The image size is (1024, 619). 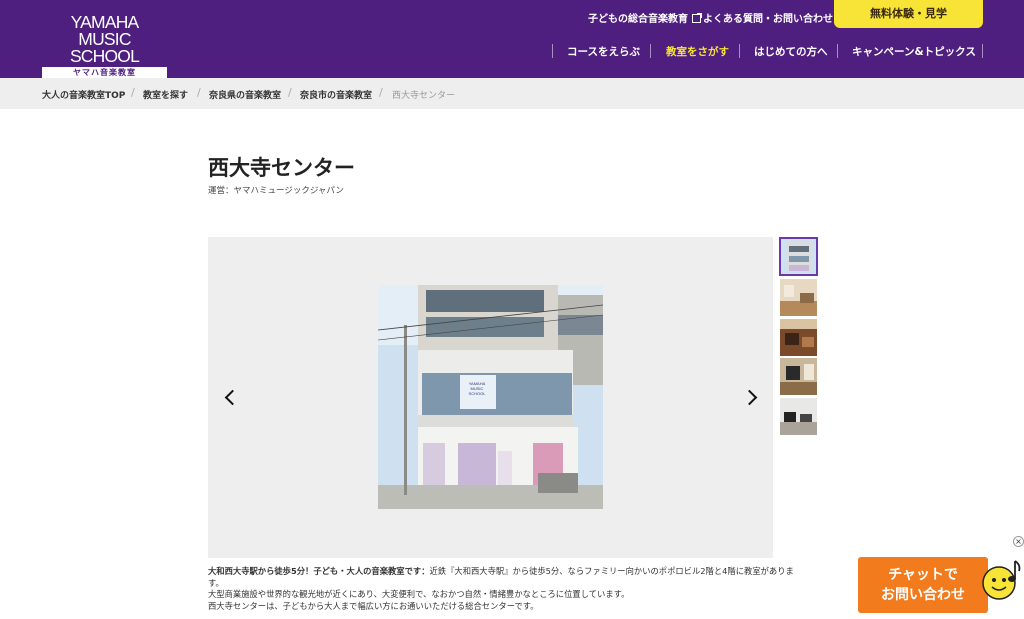 I want to click on chevron-right-icon, so click(x=751, y=397).